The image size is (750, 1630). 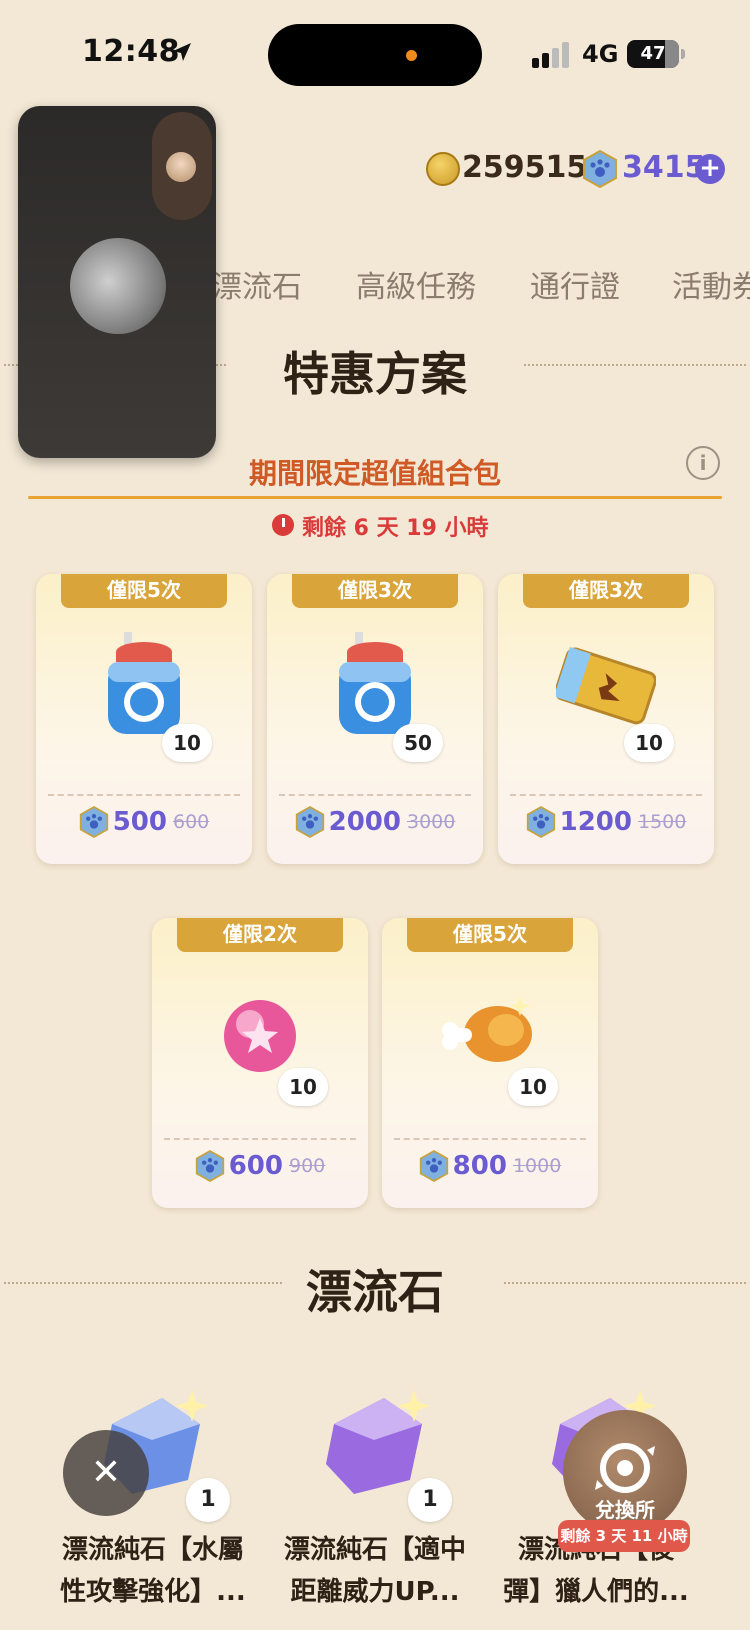 I want to click on tab-drift-stone: 漂流石, so click(x=257, y=284).